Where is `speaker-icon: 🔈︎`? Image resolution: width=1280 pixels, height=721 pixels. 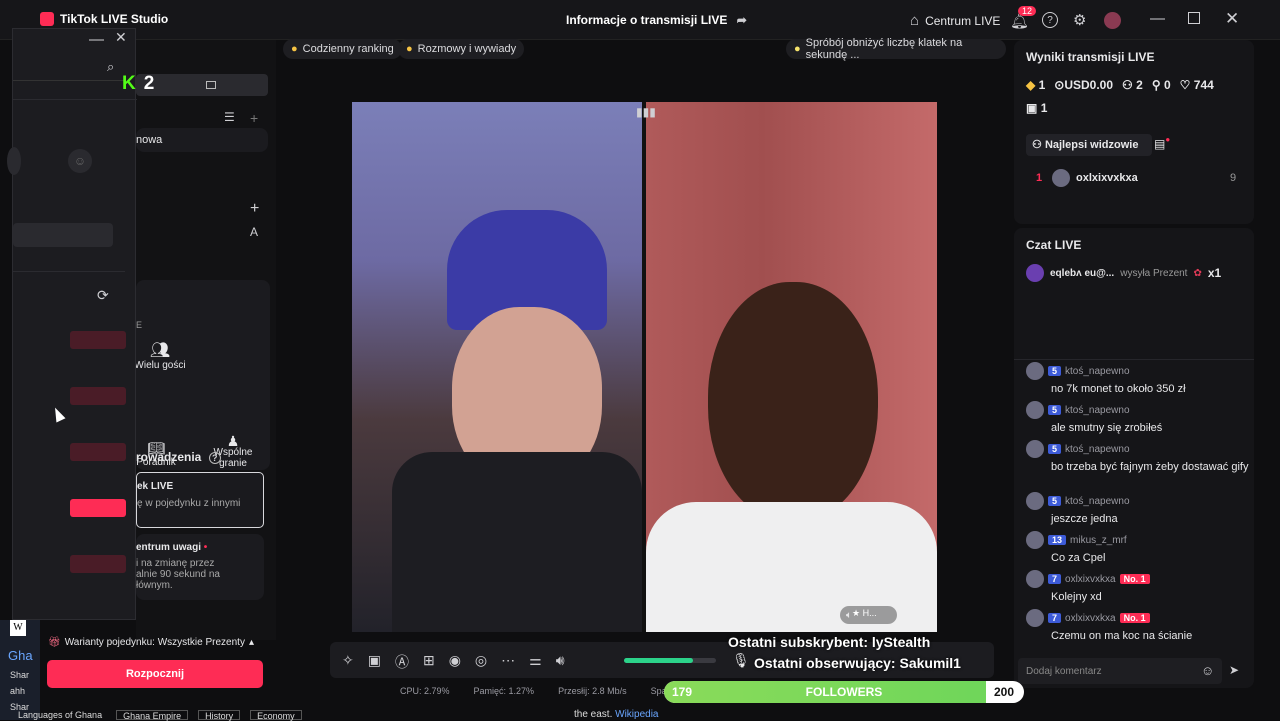
speaker-icon: 🔈︎ is located at coordinates (849, 615).